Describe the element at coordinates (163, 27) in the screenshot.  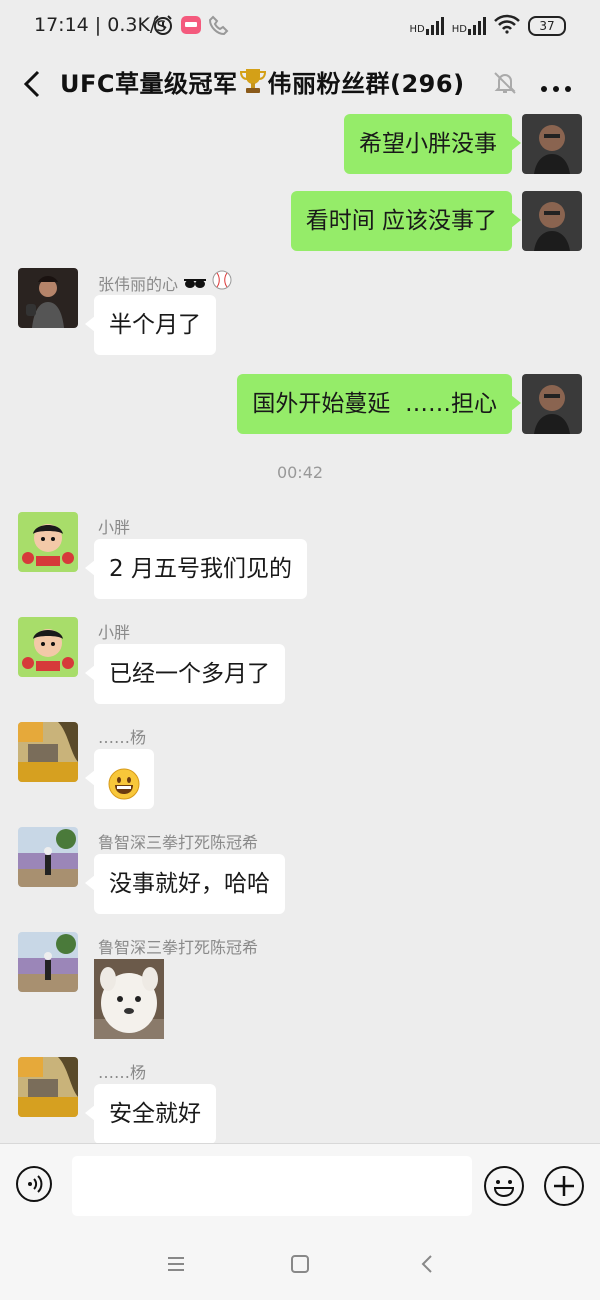
I see `alarm-icon` at that location.